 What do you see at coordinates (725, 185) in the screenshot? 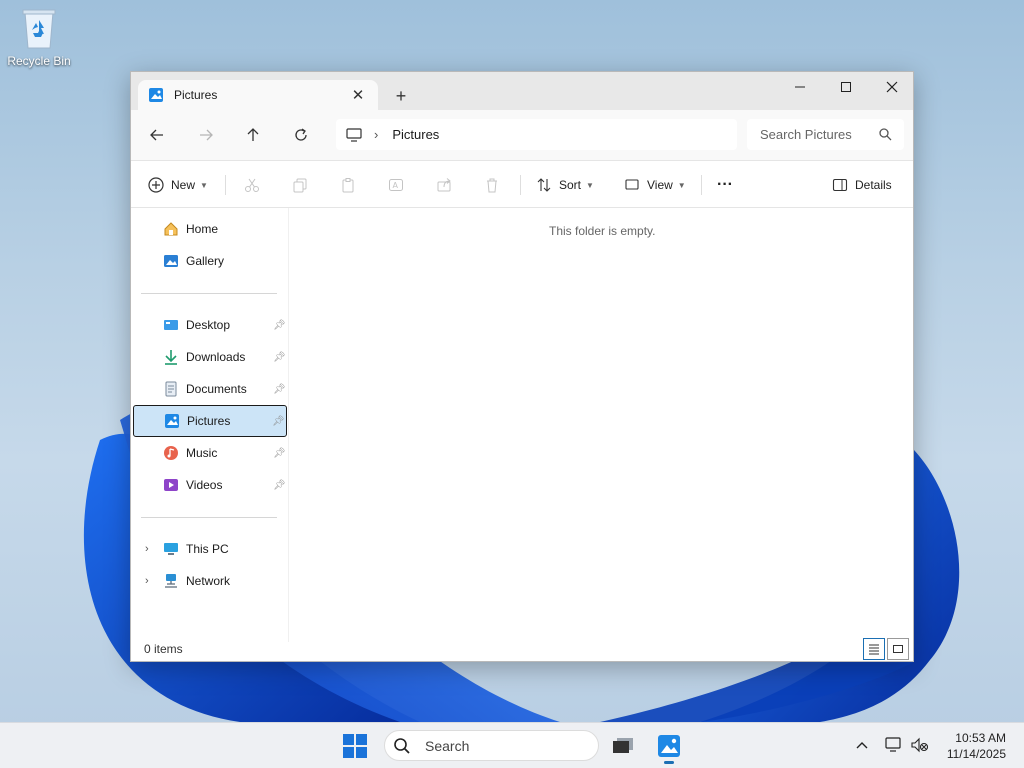
I see `more-options-button: ···` at bounding box center [725, 185].